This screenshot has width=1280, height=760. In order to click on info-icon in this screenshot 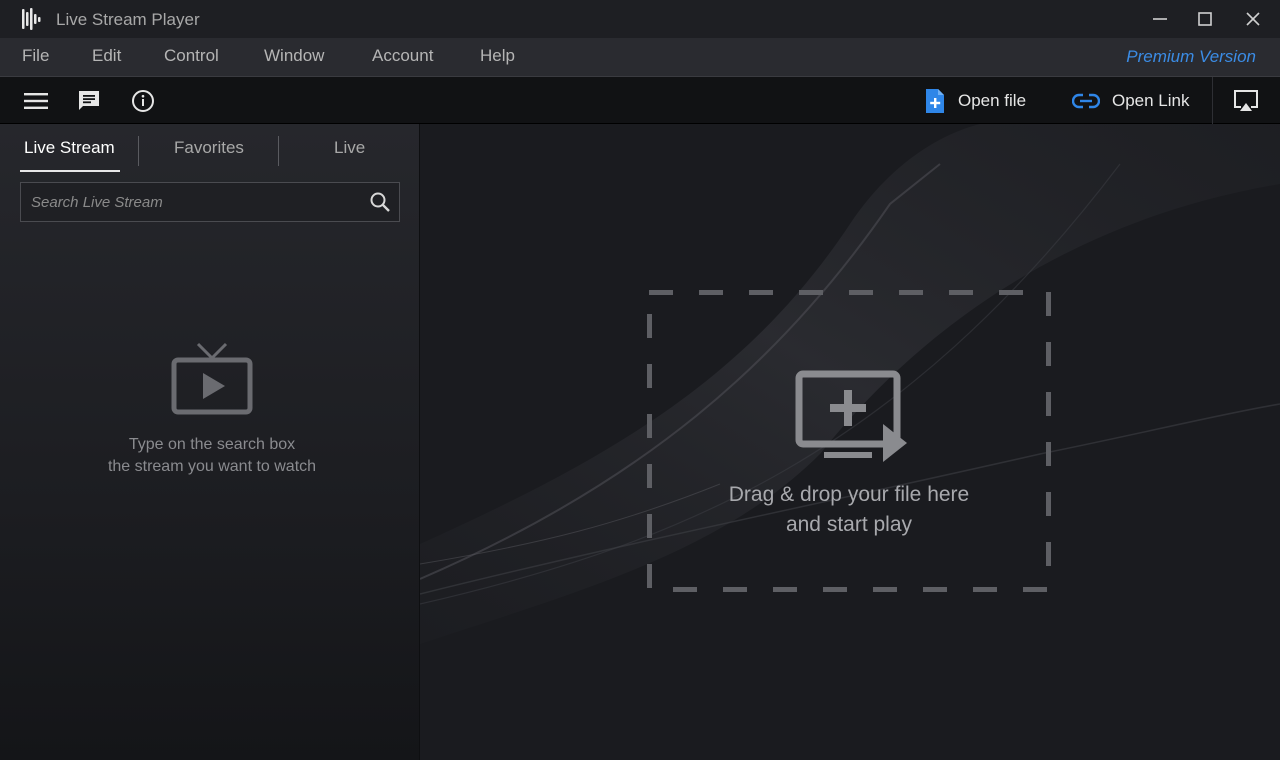, I will do `click(143, 101)`.